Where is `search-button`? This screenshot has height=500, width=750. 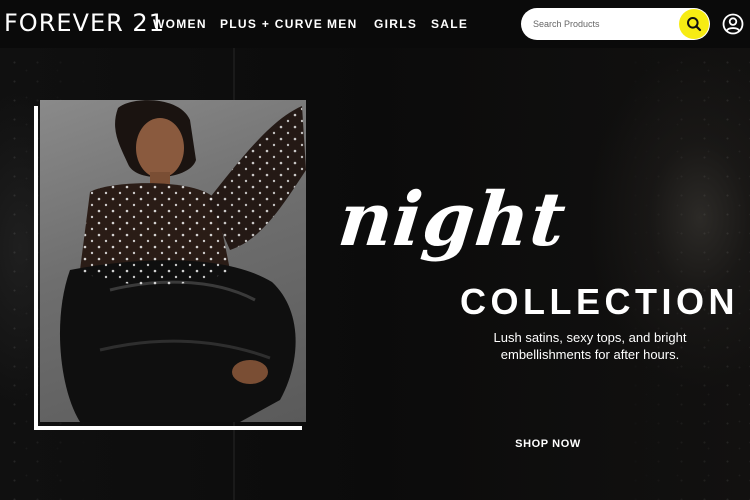
search-button is located at coordinates (694, 24).